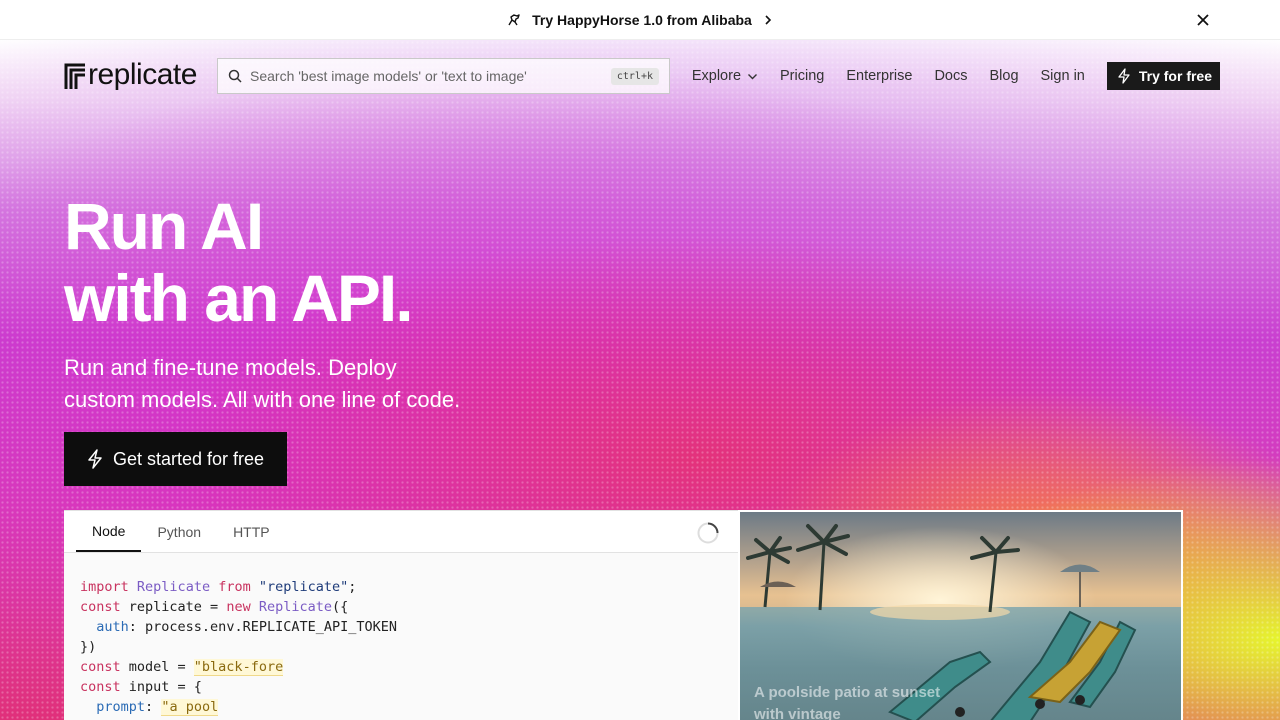 This screenshot has height=720, width=1280. I want to click on tab-node: Node, so click(109, 537).